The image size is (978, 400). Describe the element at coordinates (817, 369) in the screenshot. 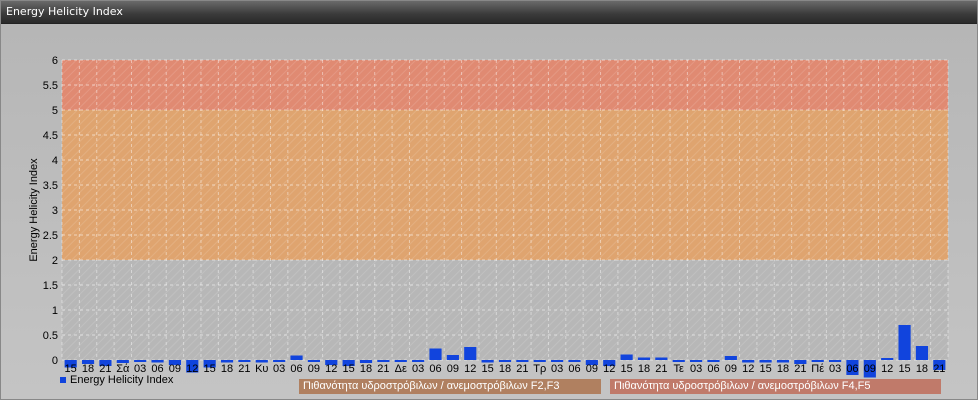

I see `x-tick-label: Πέ` at that location.